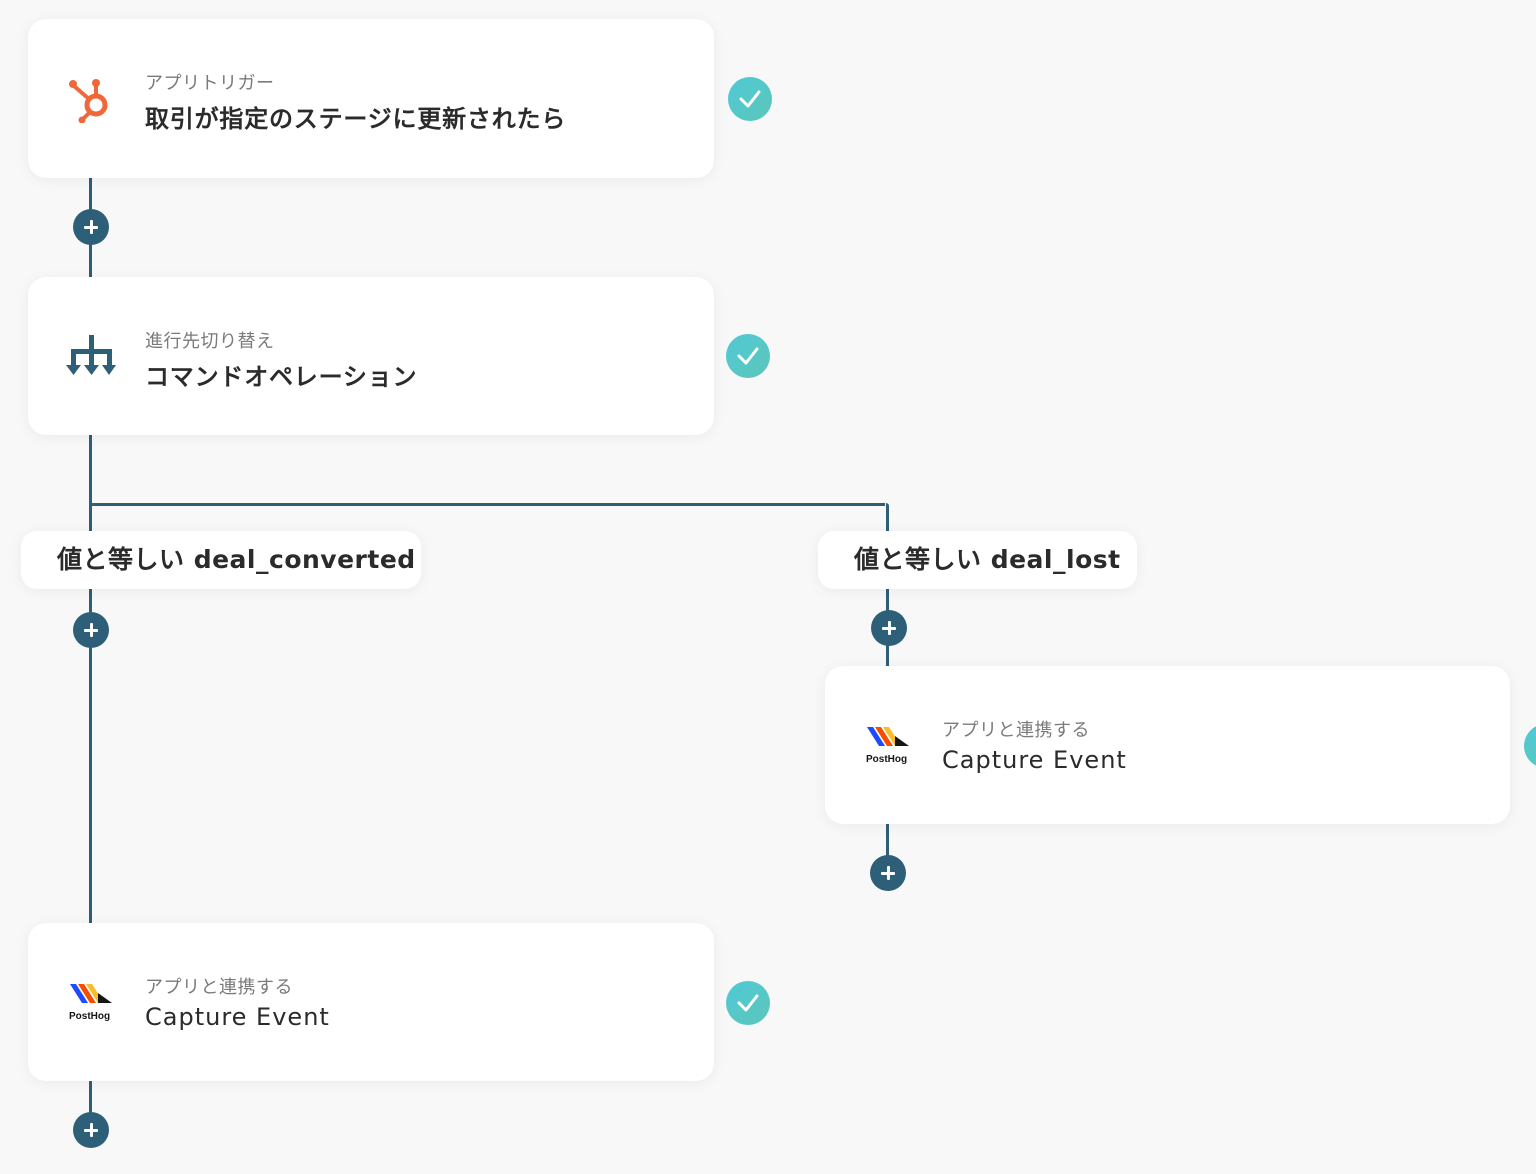 The width and height of the screenshot is (1536, 1174). Describe the element at coordinates (210, 83) in the screenshot. I see `step-subtitle: アプリトリガー` at that location.